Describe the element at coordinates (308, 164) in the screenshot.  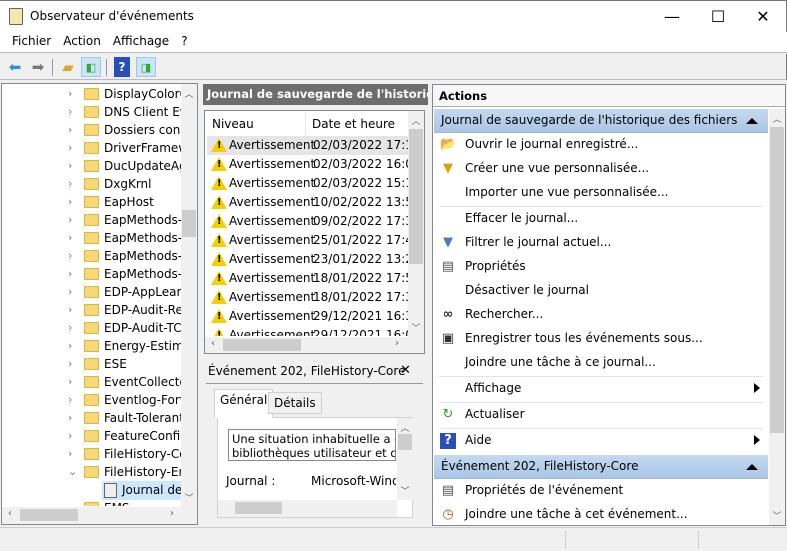
I see `event-row: Avertissement02/03/2022 16:03:3` at that location.